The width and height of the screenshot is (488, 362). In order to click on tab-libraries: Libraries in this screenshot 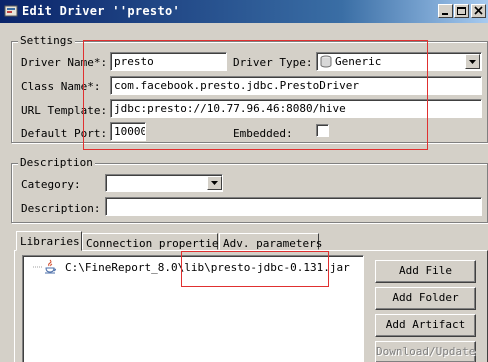, I will do `click(49, 241)`.